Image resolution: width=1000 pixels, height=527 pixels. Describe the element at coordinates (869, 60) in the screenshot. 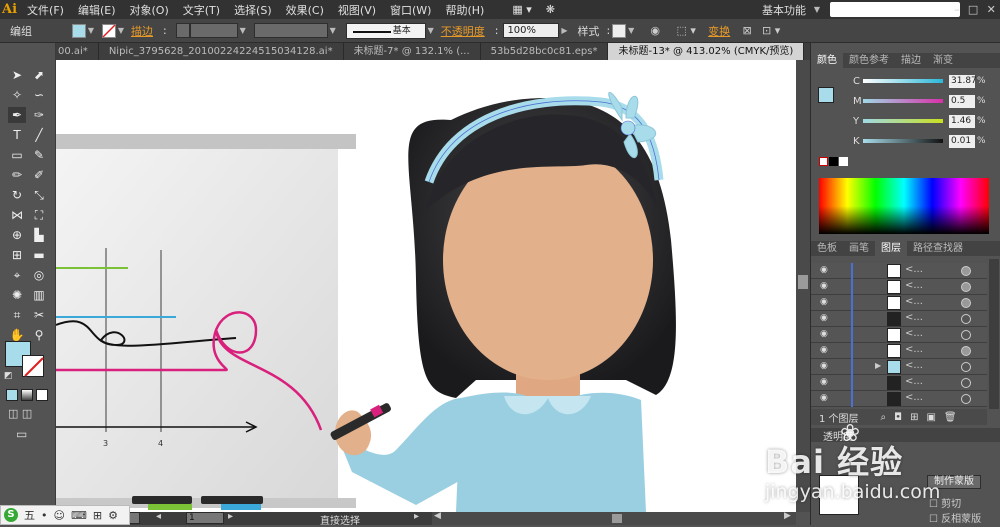

I see `tab-color-guide: 颜色参考` at that location.